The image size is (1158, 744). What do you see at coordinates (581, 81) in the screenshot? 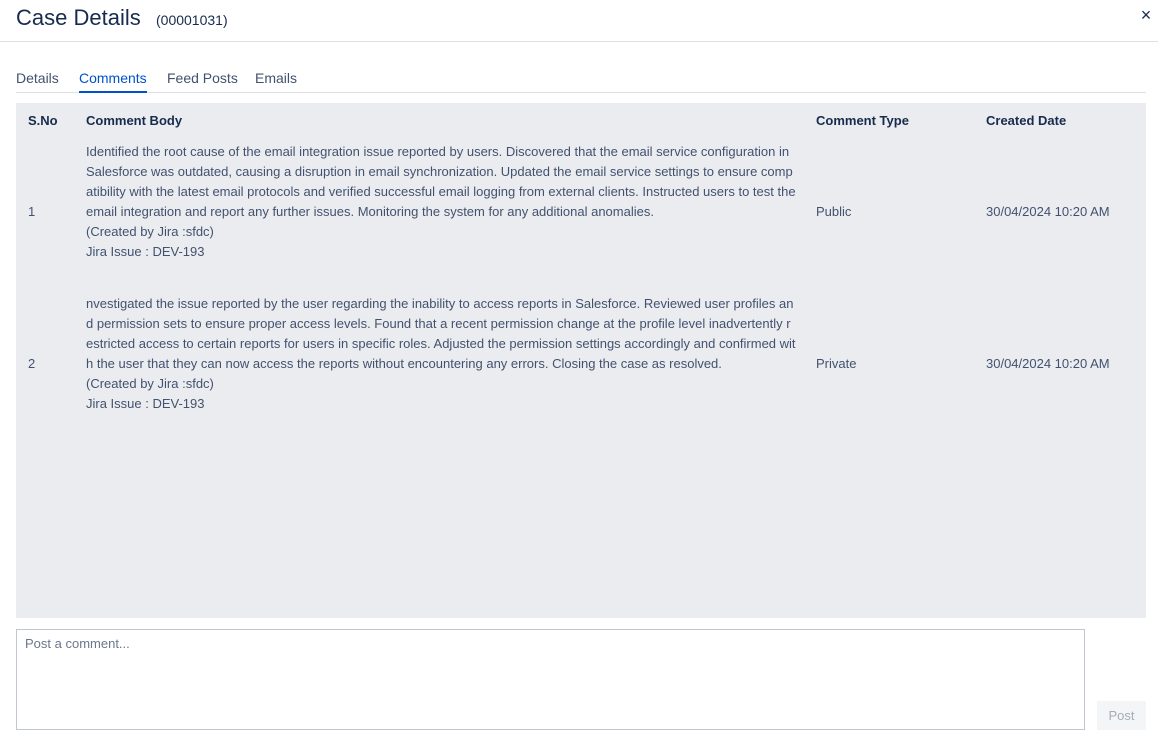
I see `tab-bar: Details Comments Feed Posts Emails` at bounding box center [581, 81].